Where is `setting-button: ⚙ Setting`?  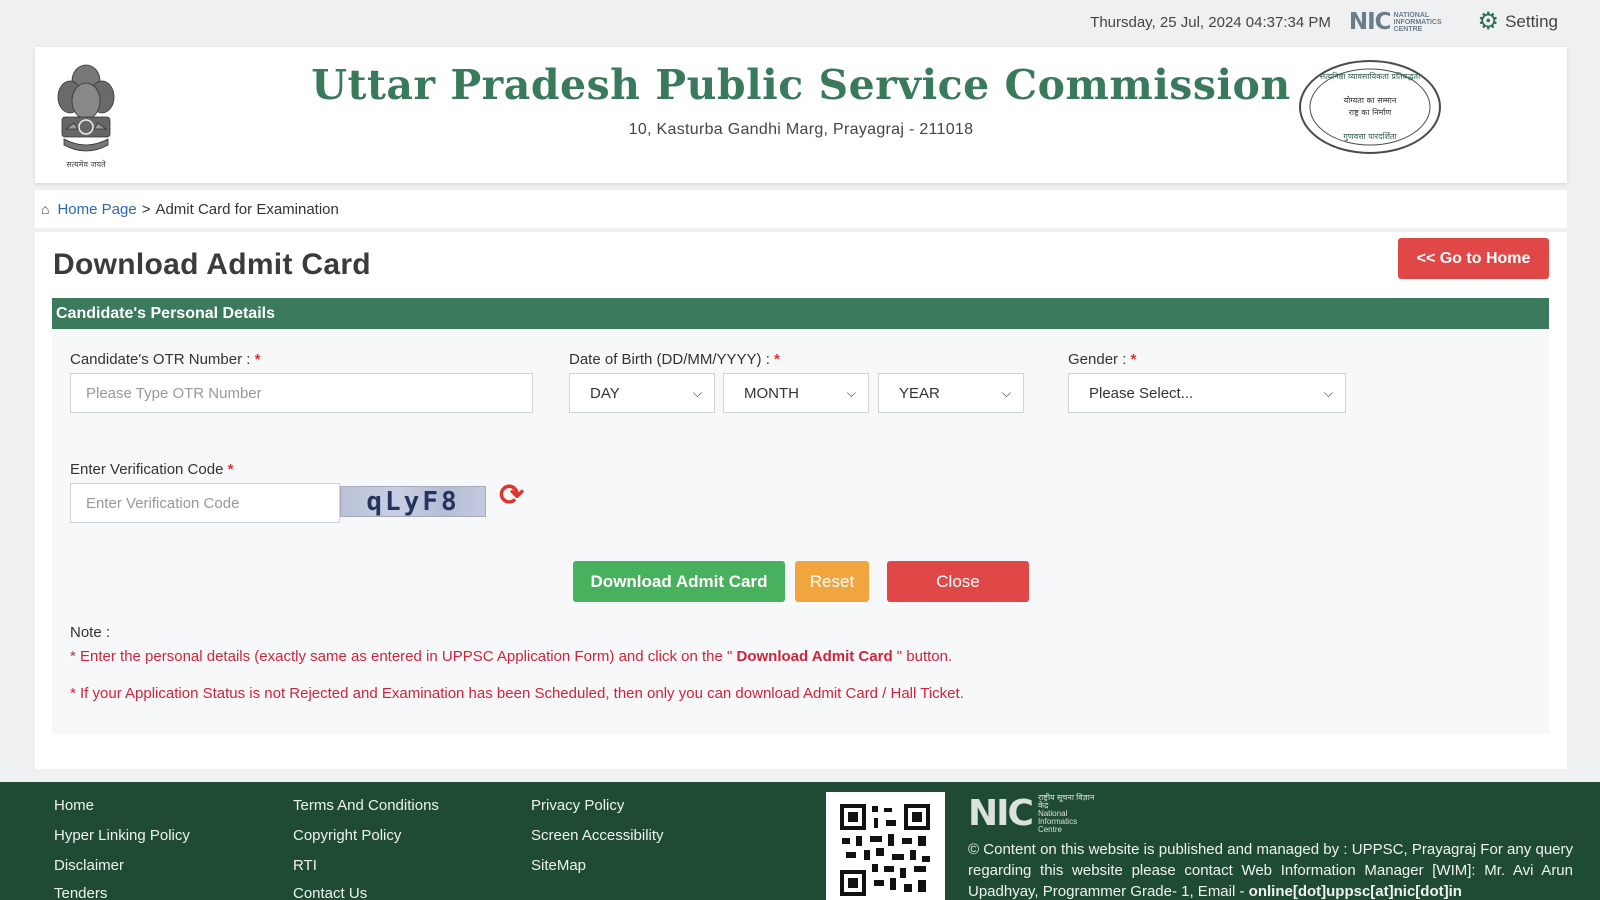 setting-button: ⚙ Setting is located at coordinates (1518, 22).